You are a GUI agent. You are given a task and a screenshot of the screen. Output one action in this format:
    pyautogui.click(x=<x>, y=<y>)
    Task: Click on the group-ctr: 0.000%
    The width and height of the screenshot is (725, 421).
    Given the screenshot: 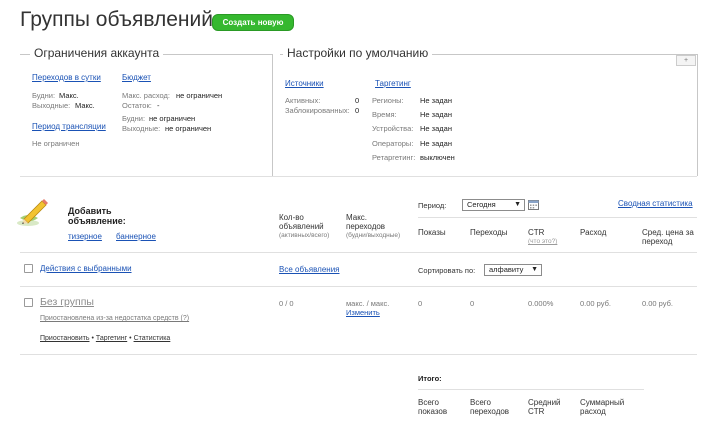 What is the action you would take?
    pyautogui.click(x=541, y=303)
    